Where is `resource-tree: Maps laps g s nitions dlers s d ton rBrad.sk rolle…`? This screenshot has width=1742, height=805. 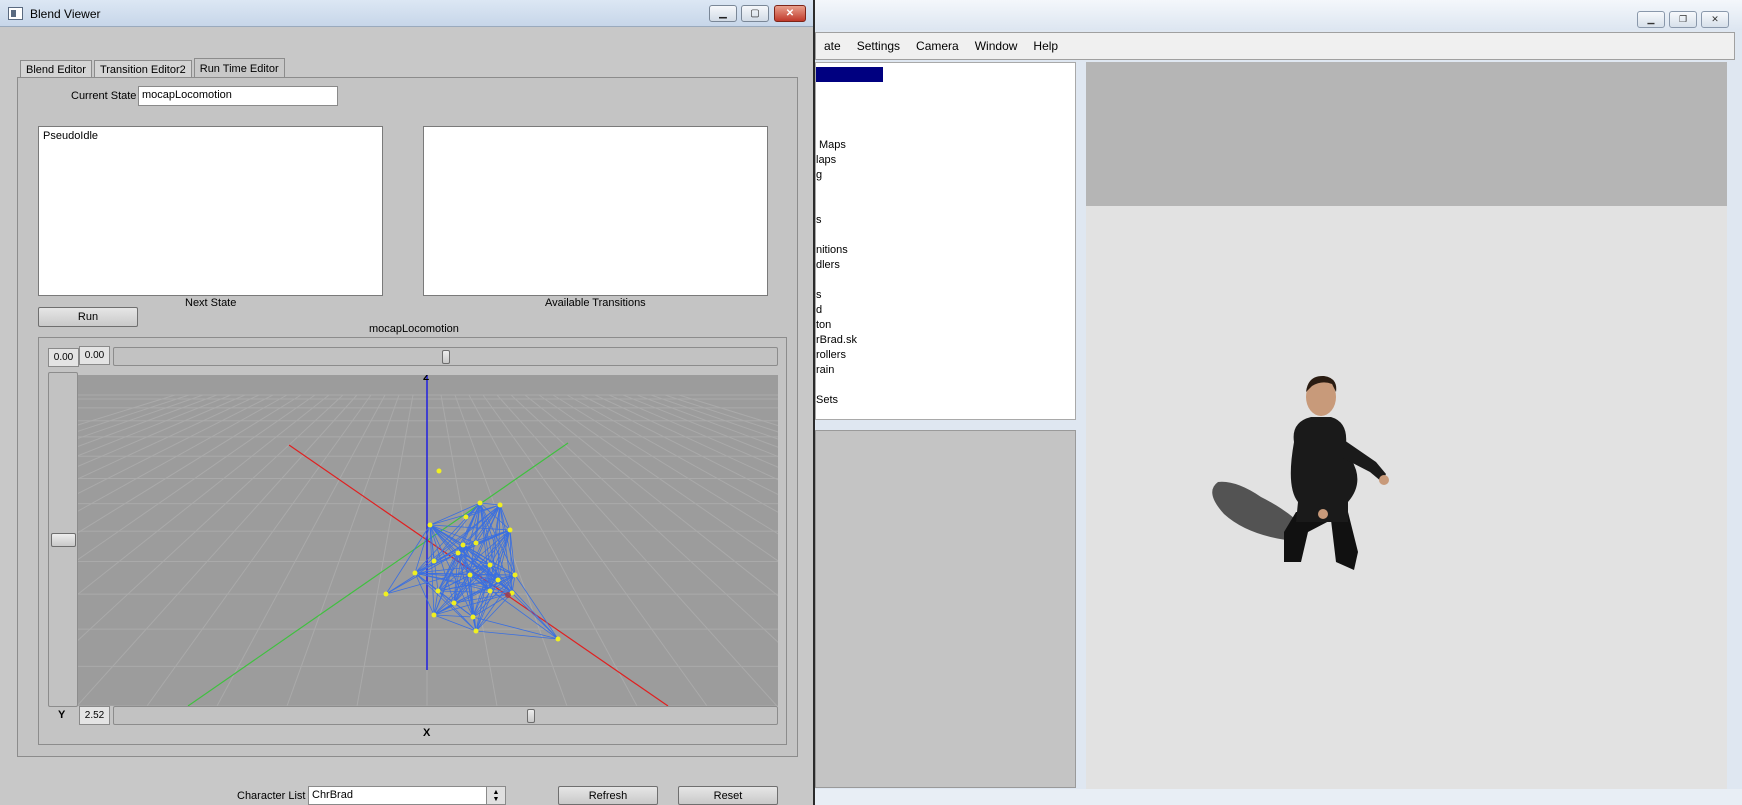 resource-tree: Maps laps g s nitions dlers s d ton rBrad.sk rolle… is located at coordinates (945, 241).